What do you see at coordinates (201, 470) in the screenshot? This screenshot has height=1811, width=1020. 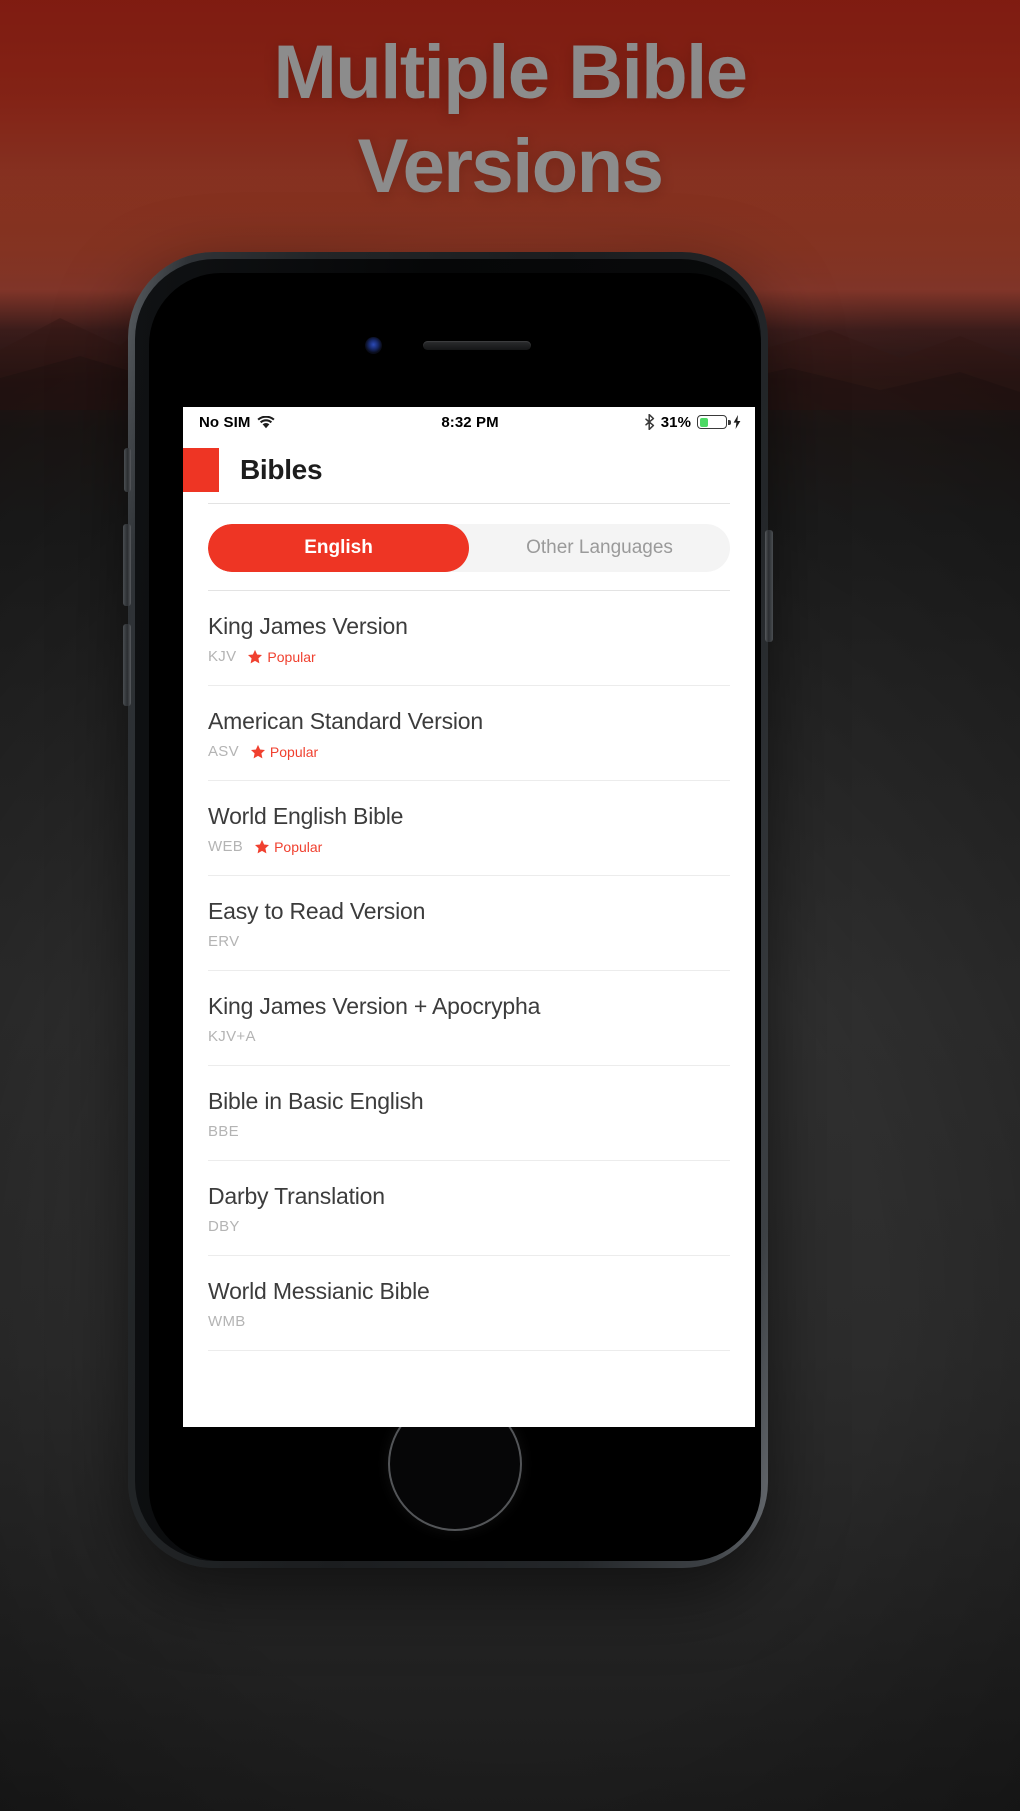 I see `app-brand-square-icon` at bounding box center [201, 470].